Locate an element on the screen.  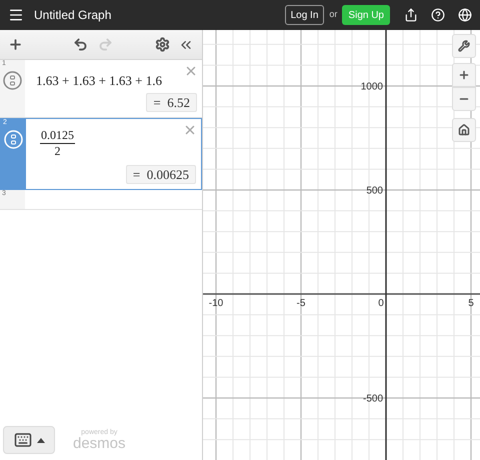
share-icon is located at coordinates (411, 15).